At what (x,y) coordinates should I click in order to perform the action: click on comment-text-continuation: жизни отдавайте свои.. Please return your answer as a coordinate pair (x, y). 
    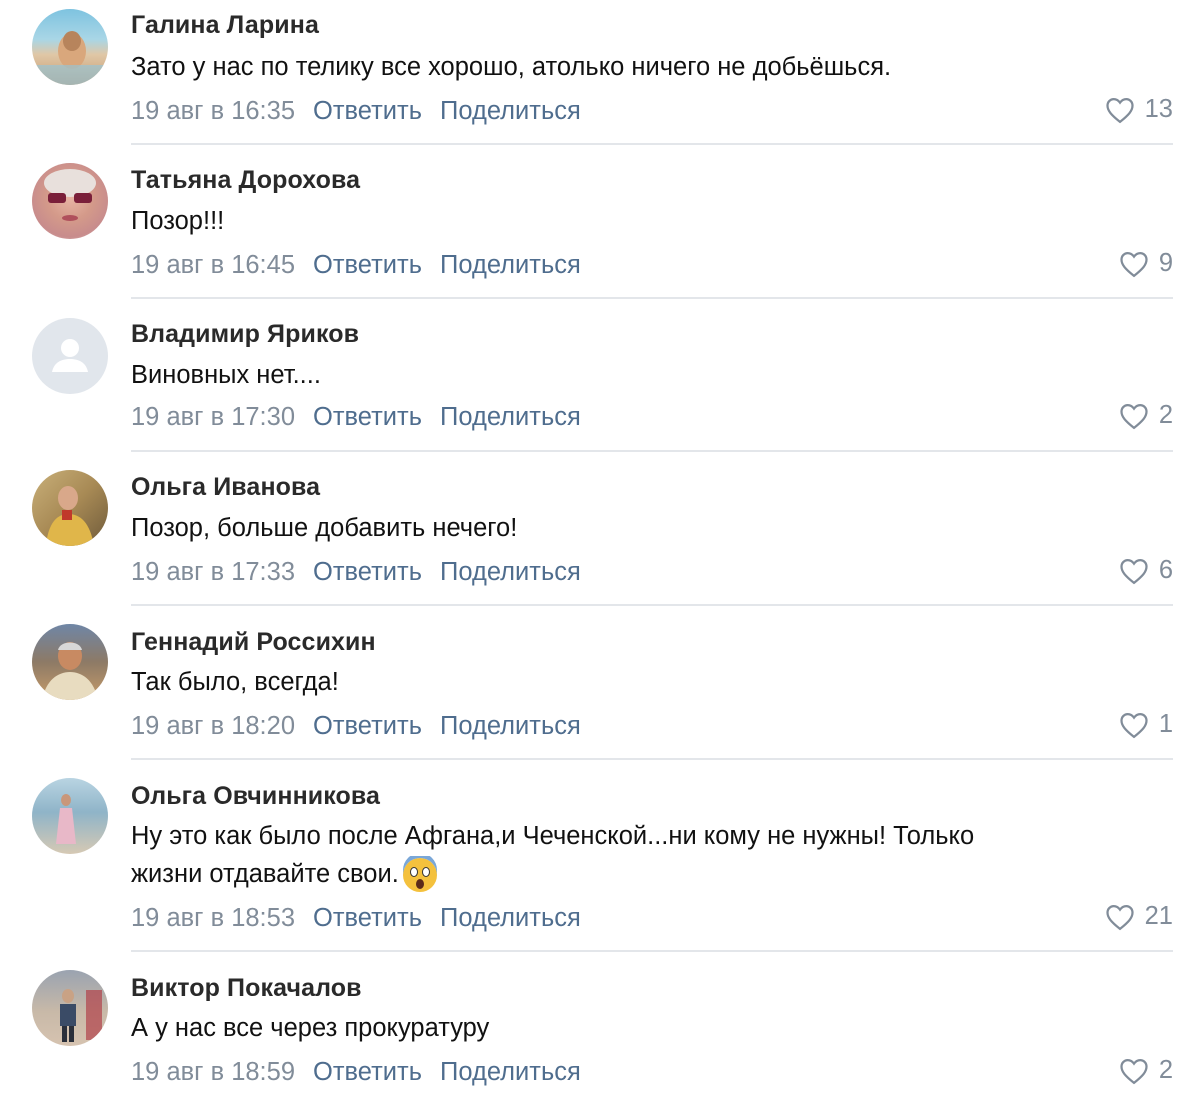
    Looking at the image, I should click on (265, 874).